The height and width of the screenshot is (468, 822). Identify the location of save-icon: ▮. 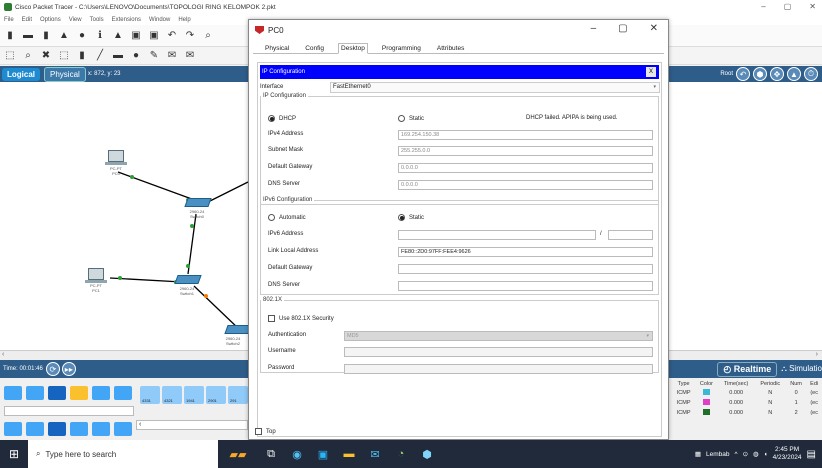
(46, 36).